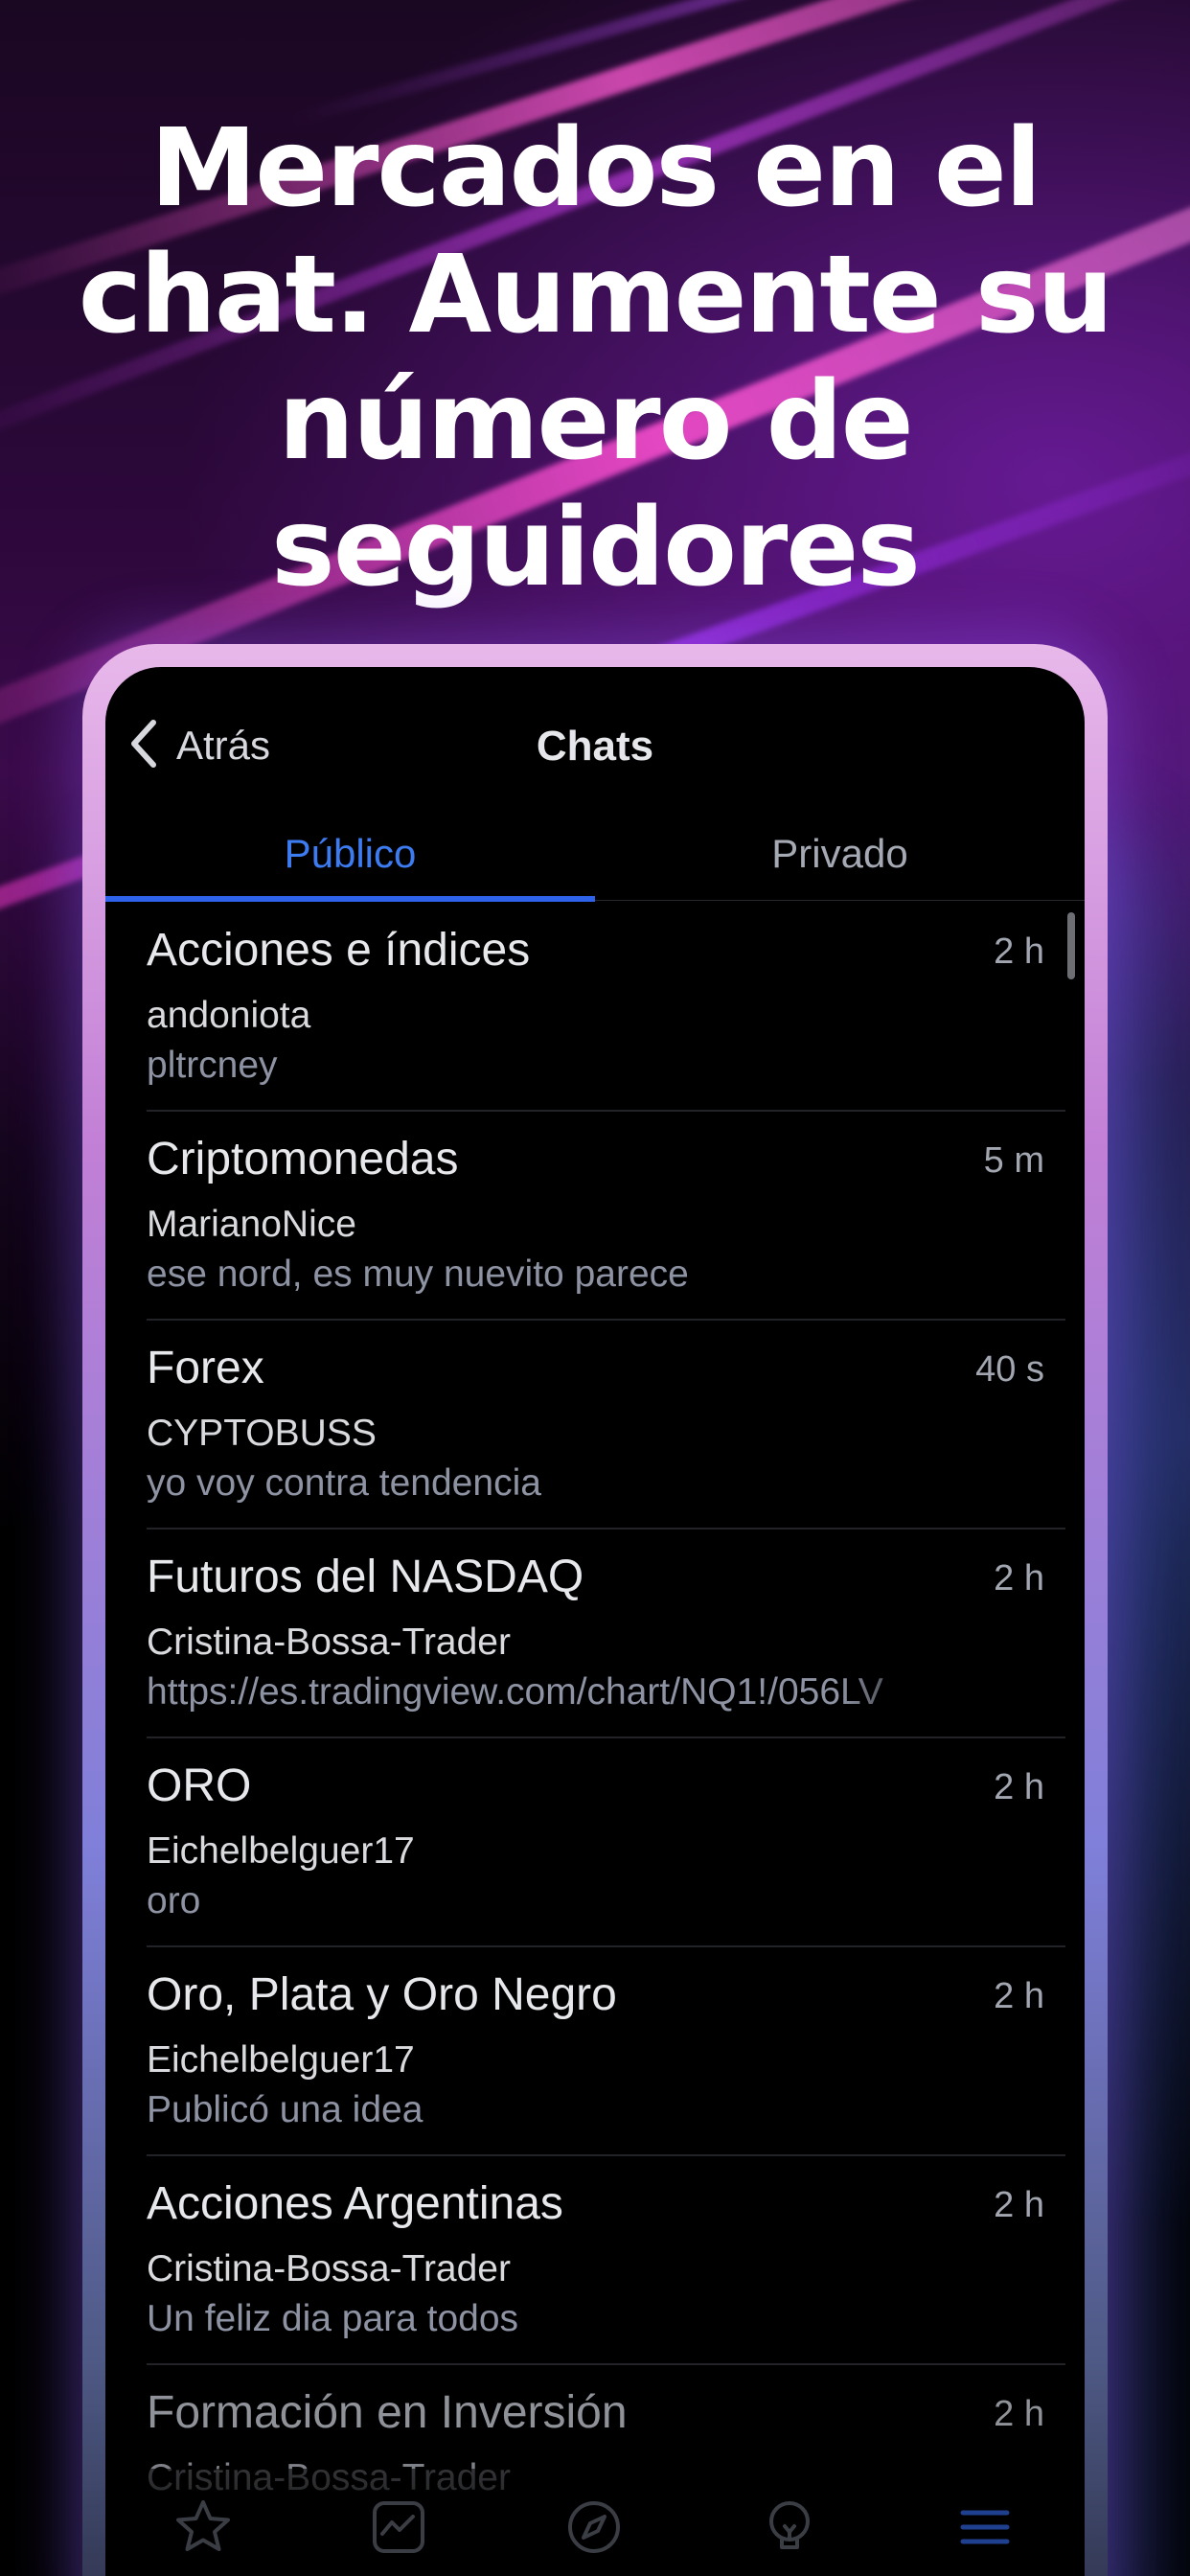 This screenshot has width=1190, height=2576. I want to click on chat-last-user: CYPTOBUSS, so click(262, 1433).